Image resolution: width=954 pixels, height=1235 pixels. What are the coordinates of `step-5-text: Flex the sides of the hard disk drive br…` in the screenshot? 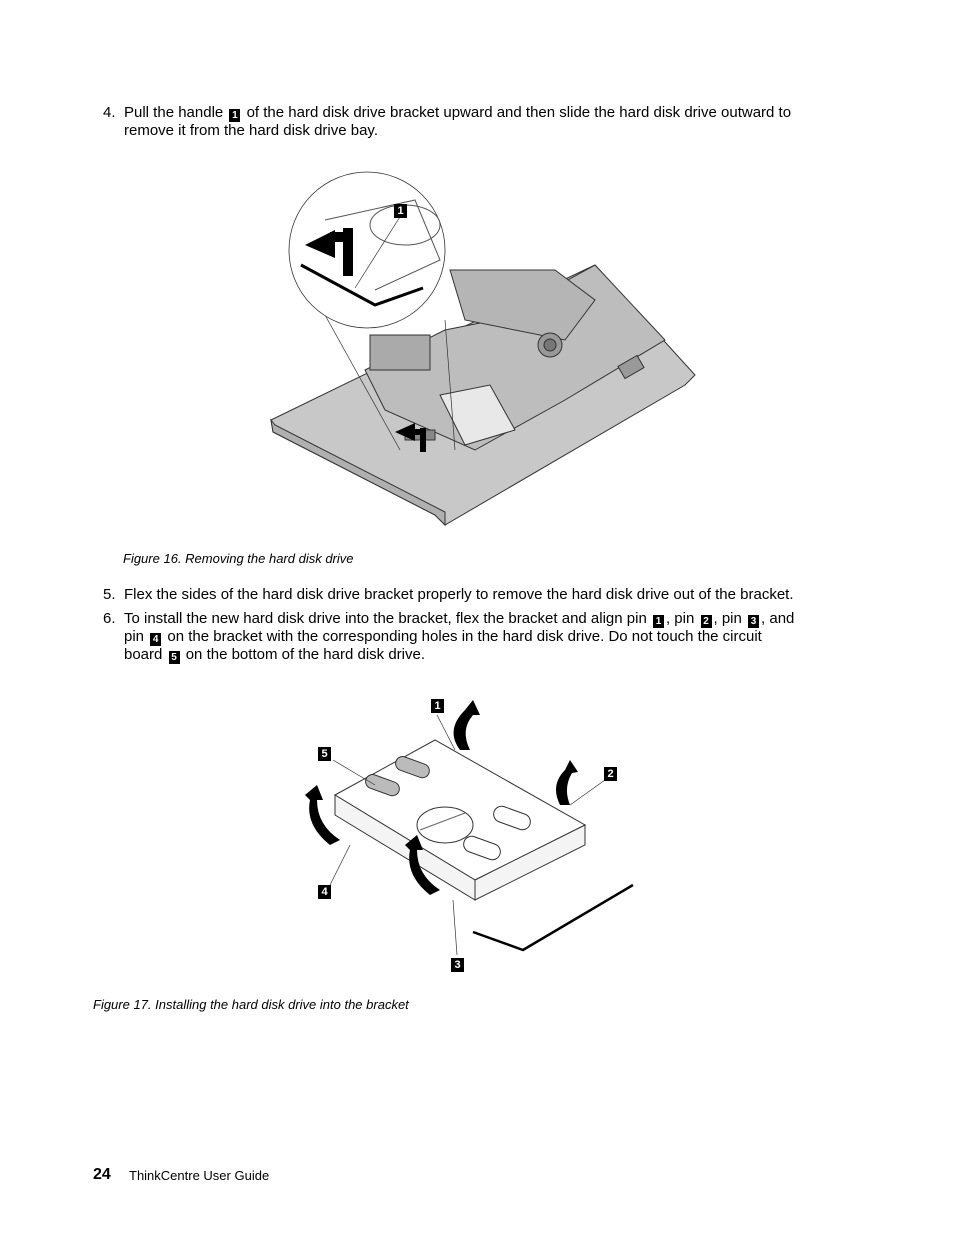 It's located at (459, 594).